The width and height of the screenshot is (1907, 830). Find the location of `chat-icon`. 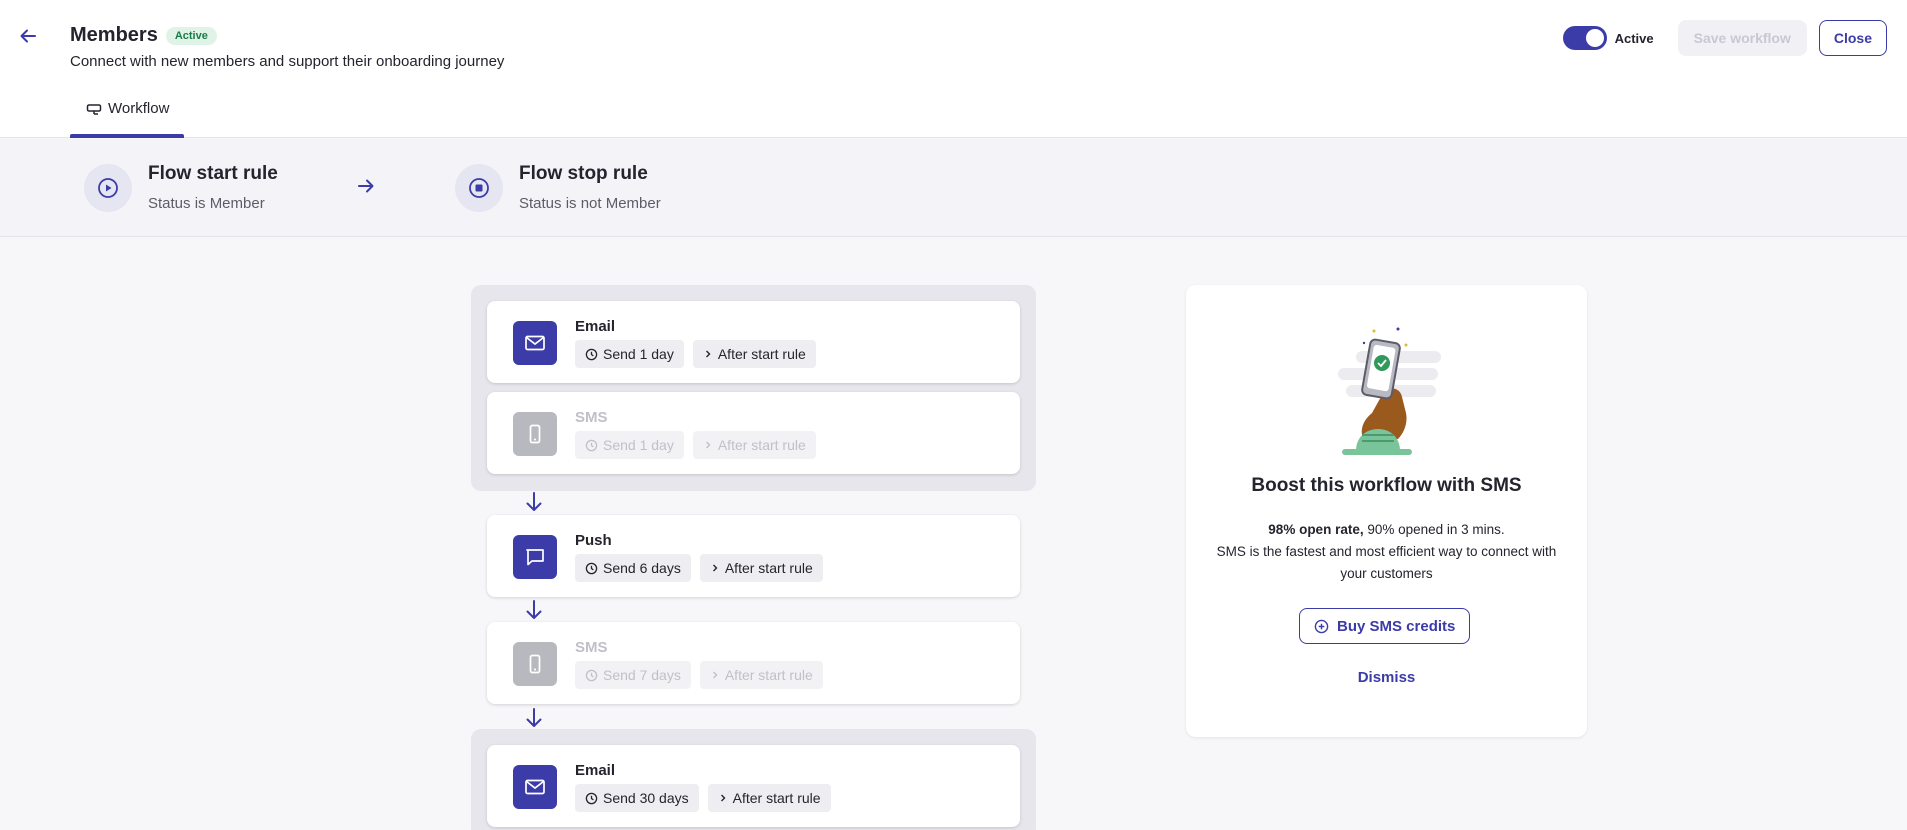

chat-icon is located at coordinates (535, 557).